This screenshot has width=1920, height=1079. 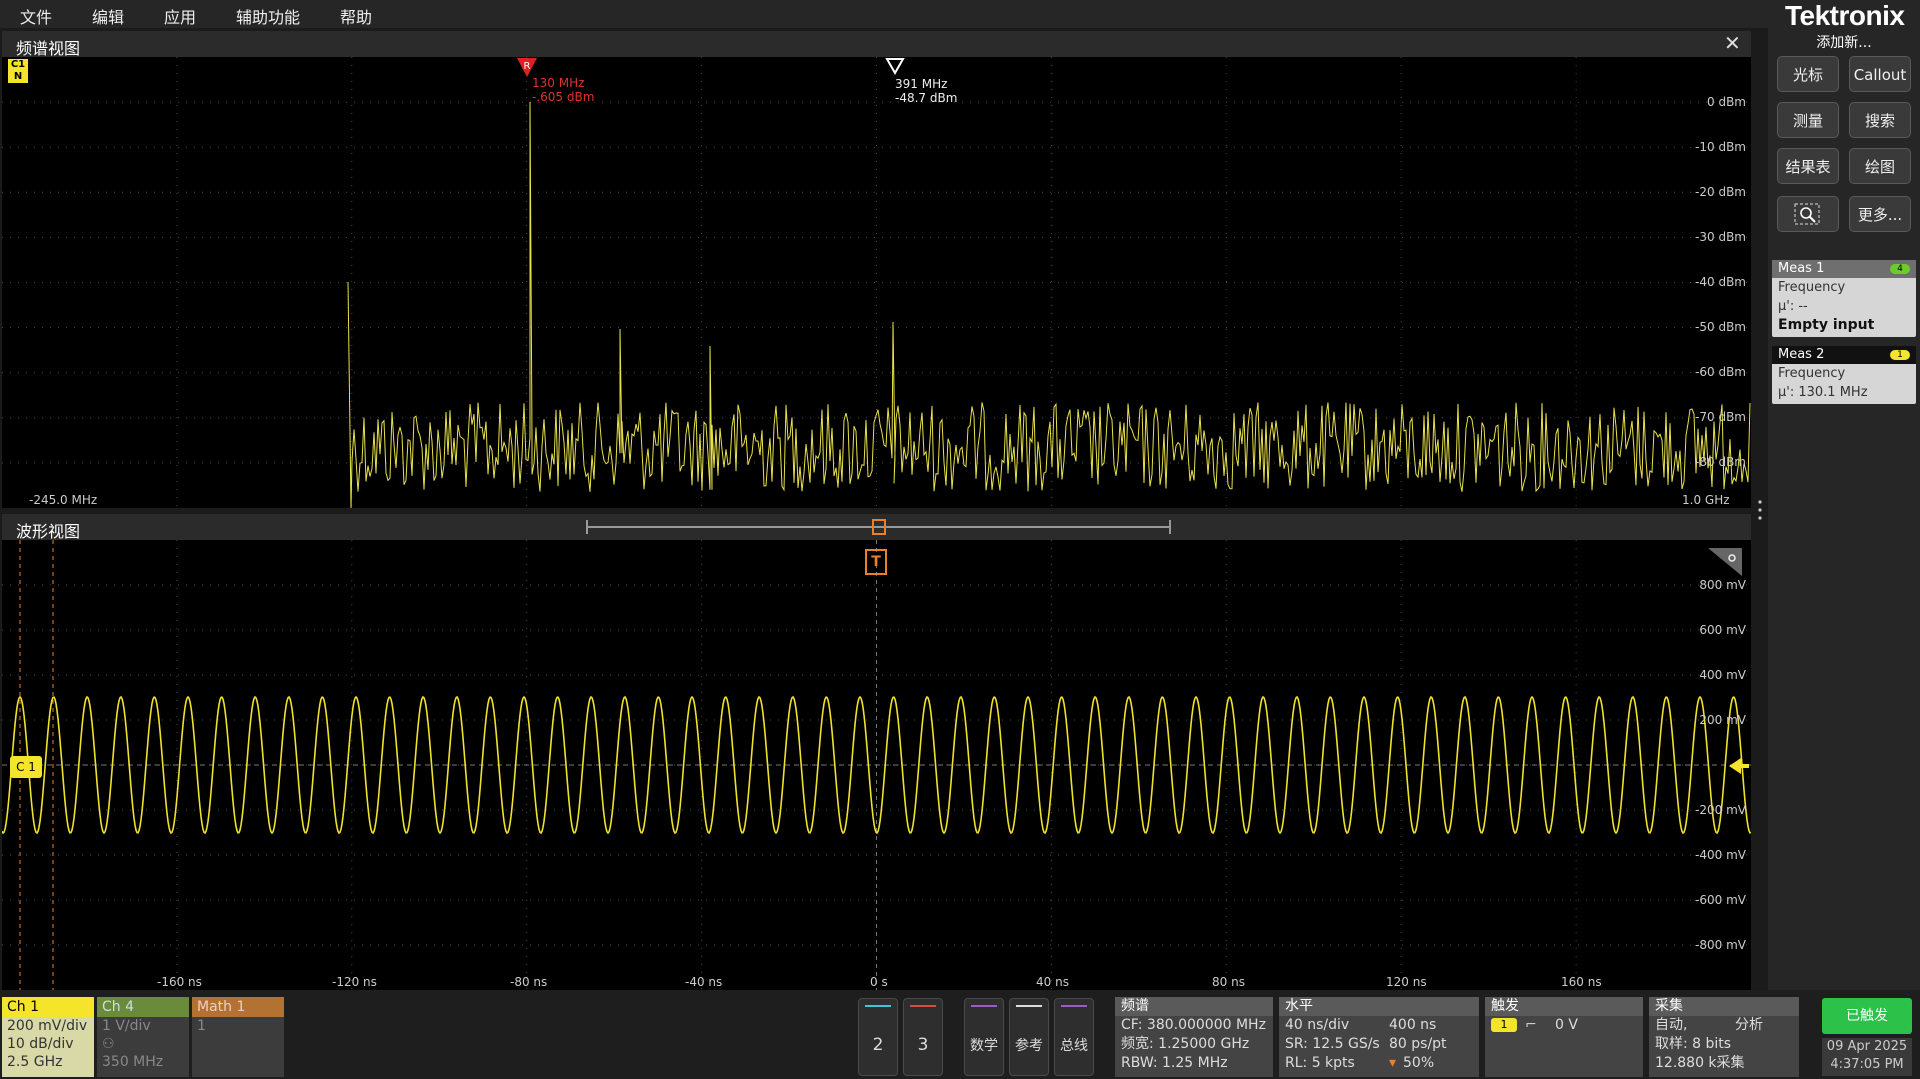 I want to click on wave-x-label: 40 ns, so click(x=1052, y=982).